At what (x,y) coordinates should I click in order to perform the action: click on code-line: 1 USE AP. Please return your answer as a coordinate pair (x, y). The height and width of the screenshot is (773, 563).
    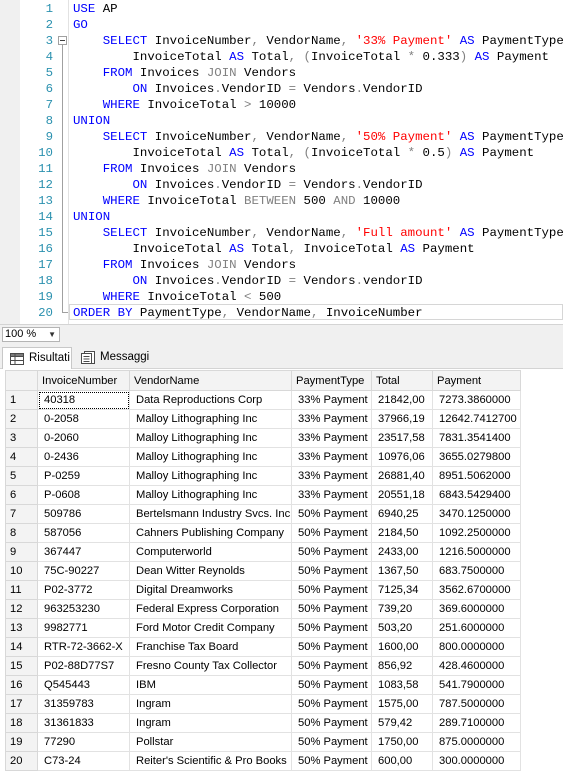
    Looking at the image, I should click on (281, 9).